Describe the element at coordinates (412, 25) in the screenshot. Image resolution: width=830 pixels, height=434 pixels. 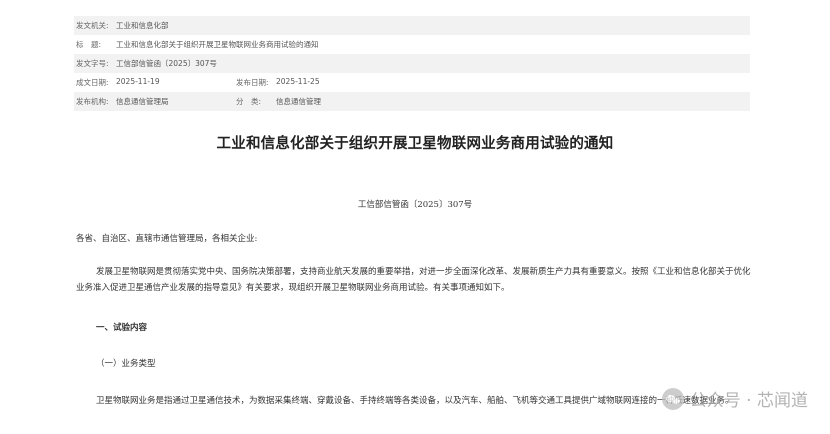
I see `meta-row-issuer: 发文机关: 工业和信息化部` at that location.